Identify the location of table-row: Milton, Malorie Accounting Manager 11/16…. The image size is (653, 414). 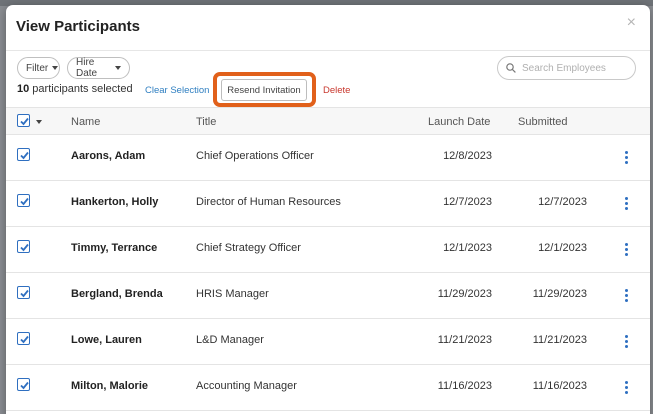
(328, 388).